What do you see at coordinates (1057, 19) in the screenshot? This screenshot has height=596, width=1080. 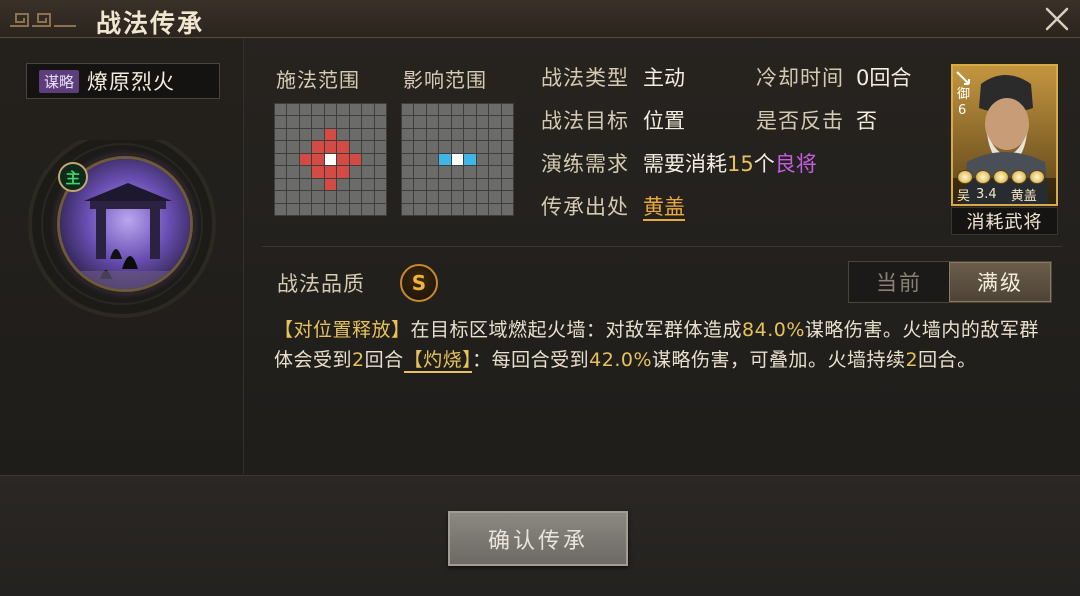 I see `close-button` at bounding box center [1057, 19].